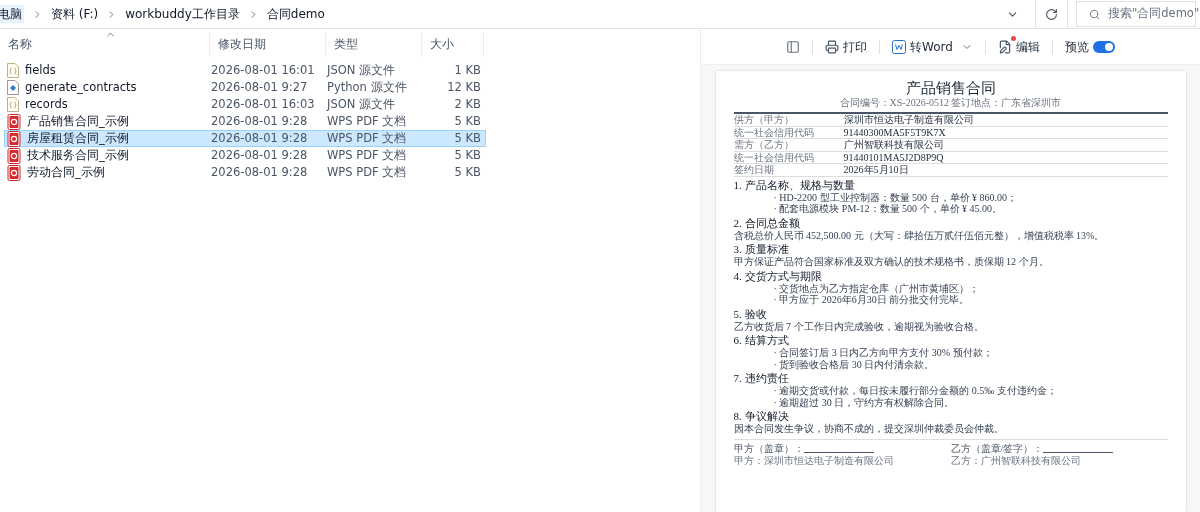 The height and width of the screenshot is (512, 1200). I want to click on column-header: 名称, so click(105, 44).